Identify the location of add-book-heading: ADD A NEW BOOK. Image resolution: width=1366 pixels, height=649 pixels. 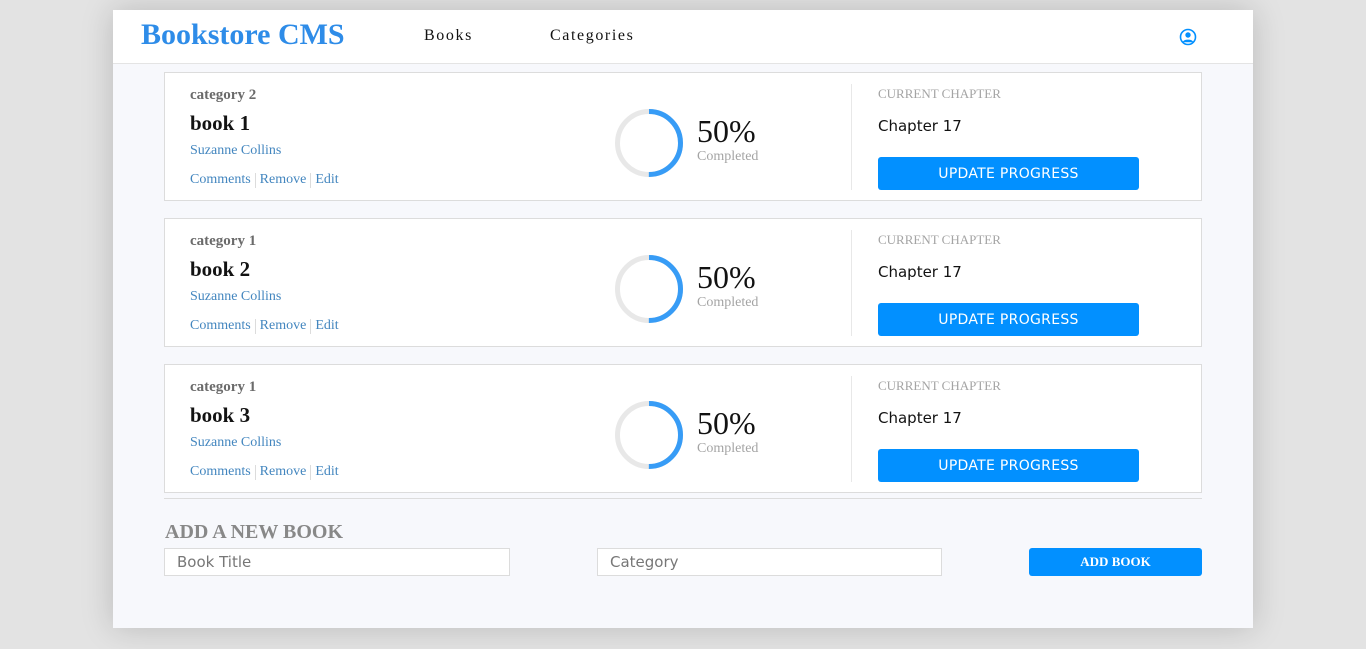
(254, 532).